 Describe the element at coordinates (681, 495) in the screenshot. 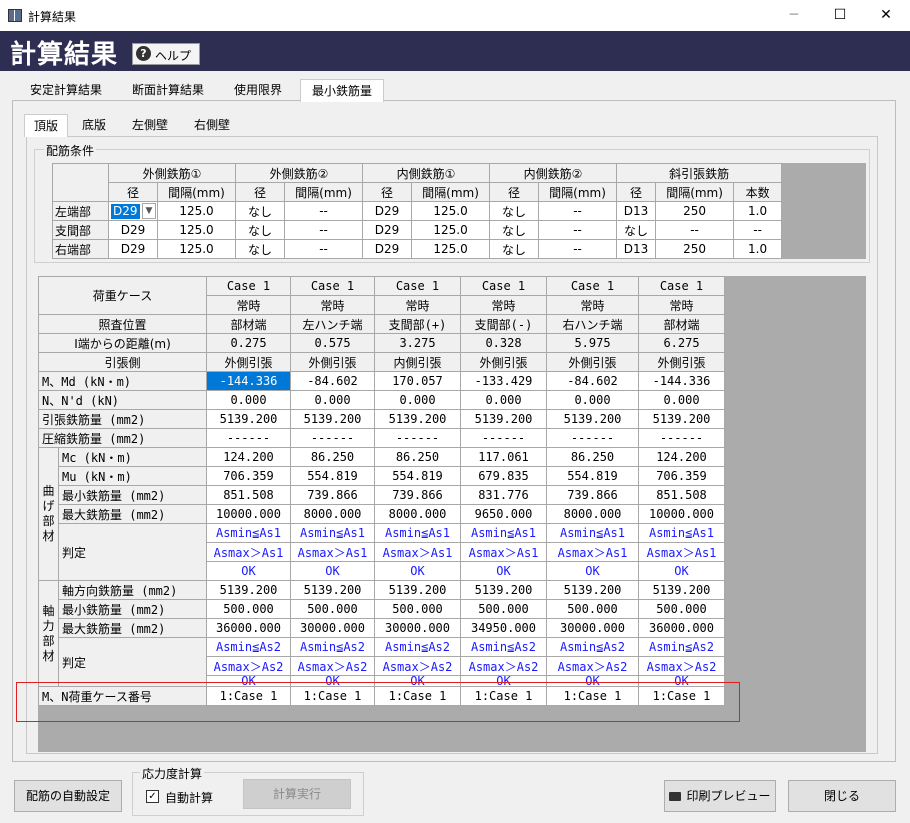

I see `result-cell: 851.508` at that location.